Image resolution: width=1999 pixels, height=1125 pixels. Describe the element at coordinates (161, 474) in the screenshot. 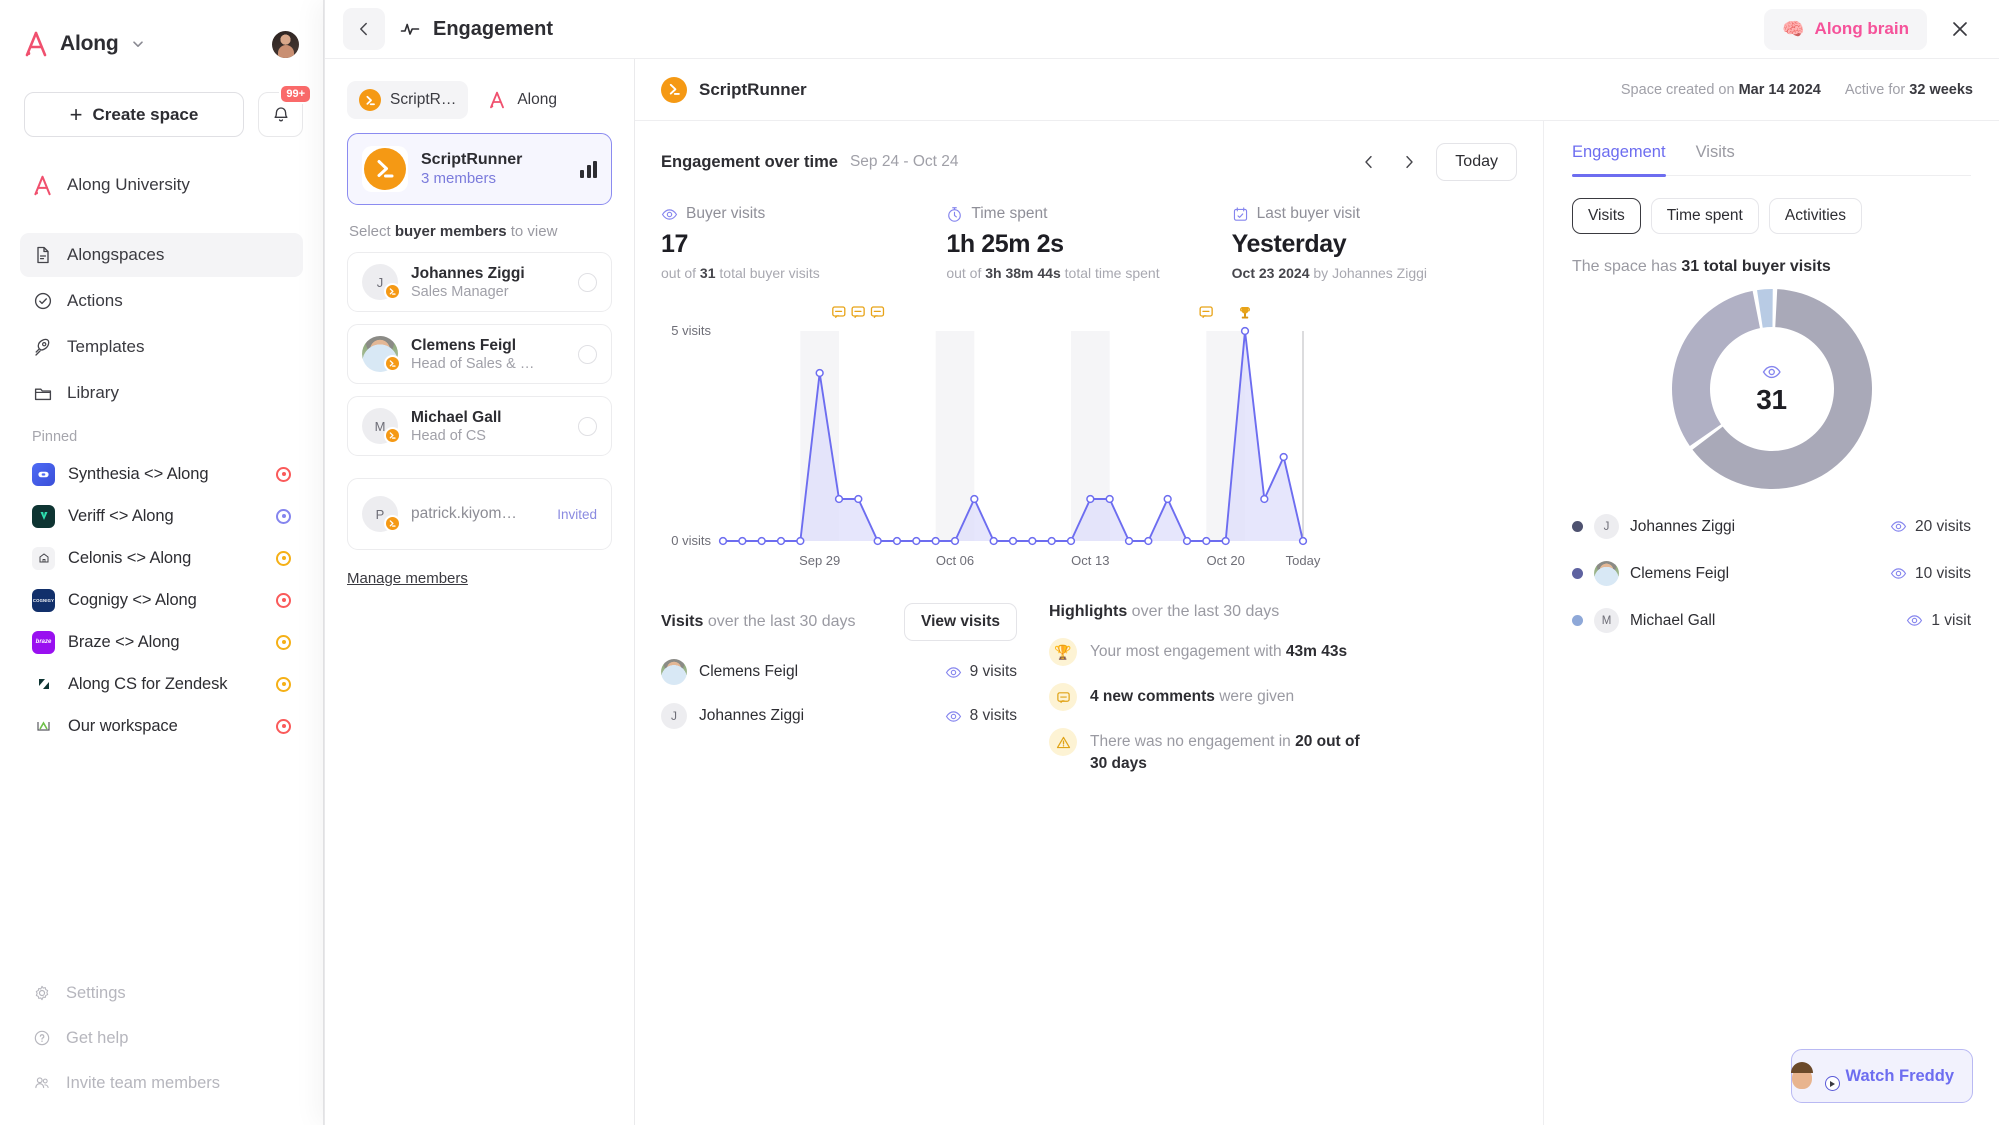

I see `pinned-item-synthesia: Synthesia <> Along` at that location.